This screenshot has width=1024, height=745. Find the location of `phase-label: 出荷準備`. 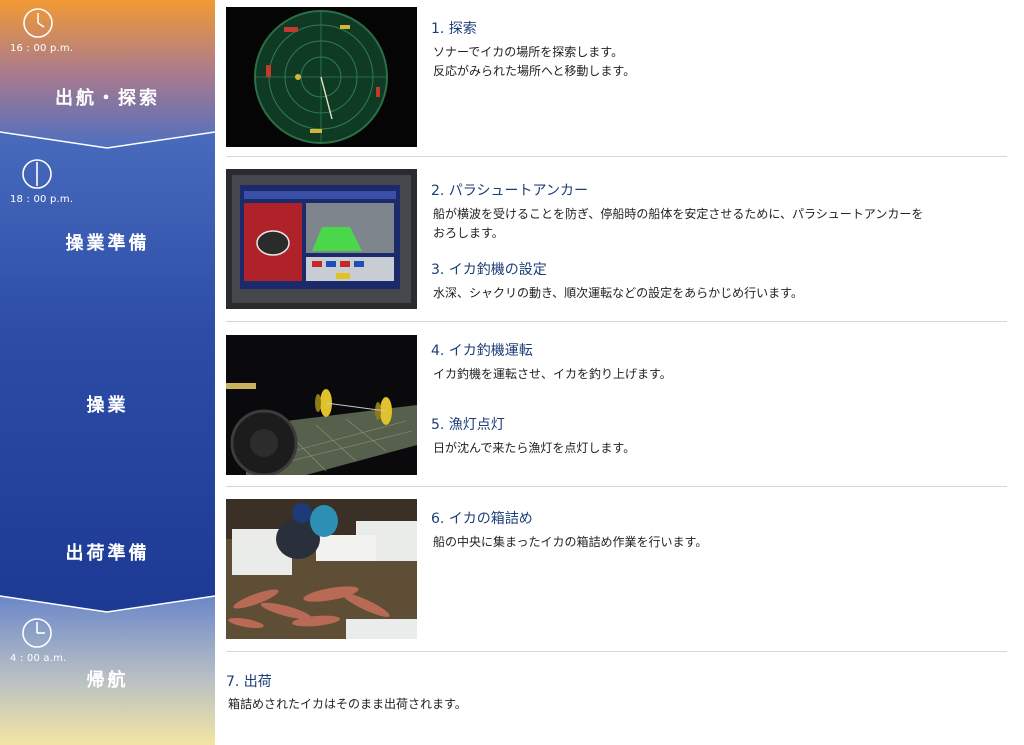

phase-label: 出荷準備 is located at coordinates (107, 553).